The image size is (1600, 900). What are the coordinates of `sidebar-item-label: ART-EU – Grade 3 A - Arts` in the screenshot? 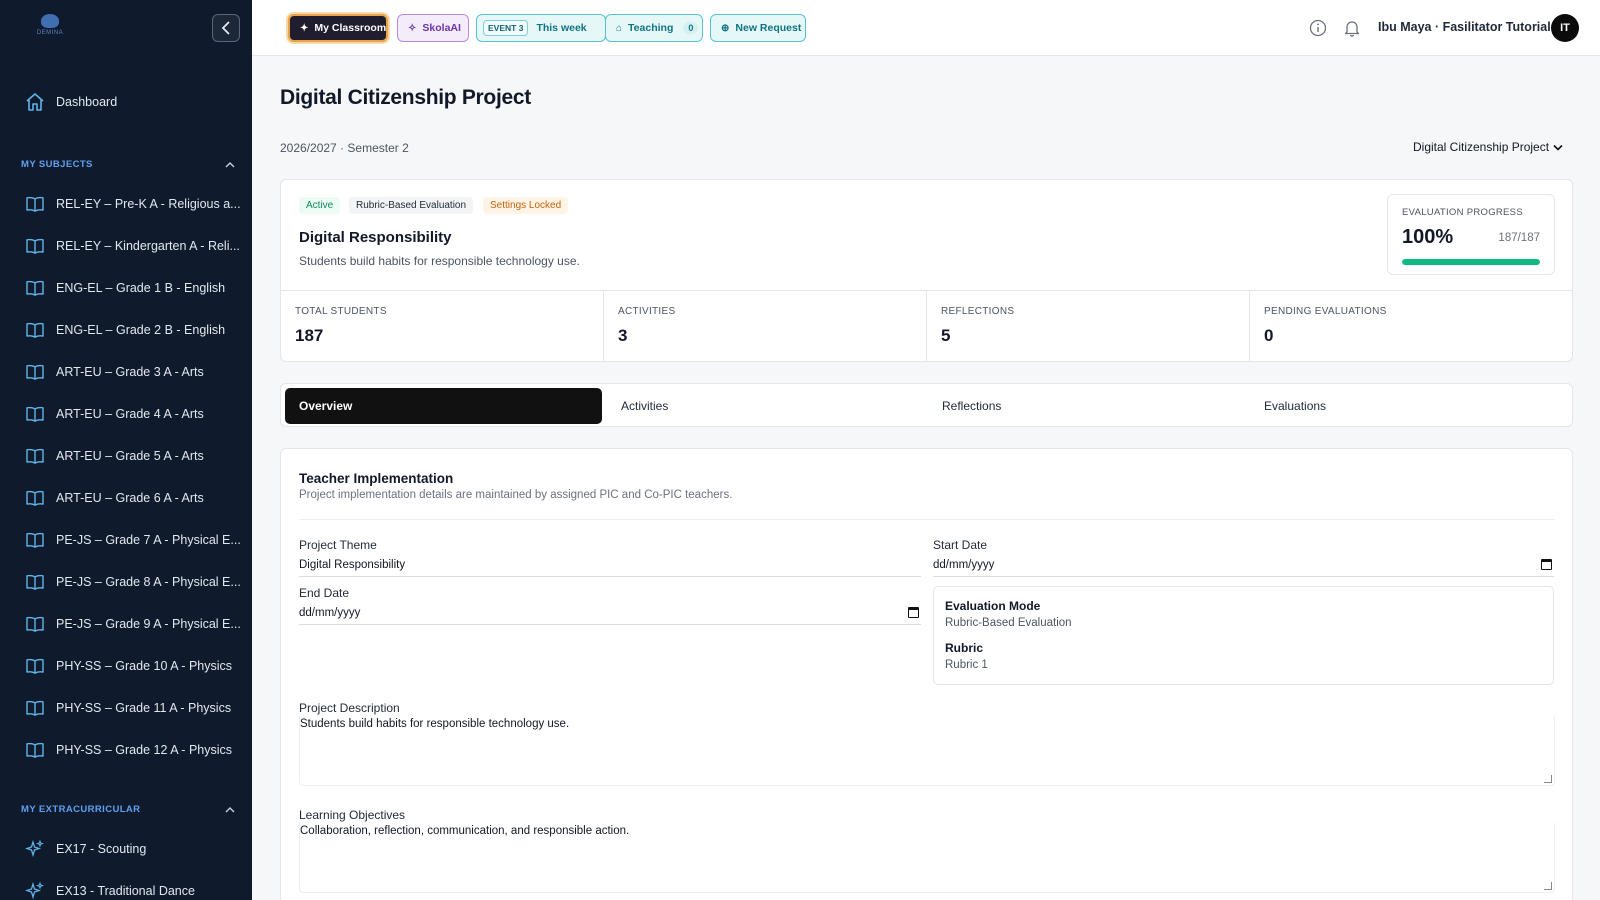 It's located at (130, 372).